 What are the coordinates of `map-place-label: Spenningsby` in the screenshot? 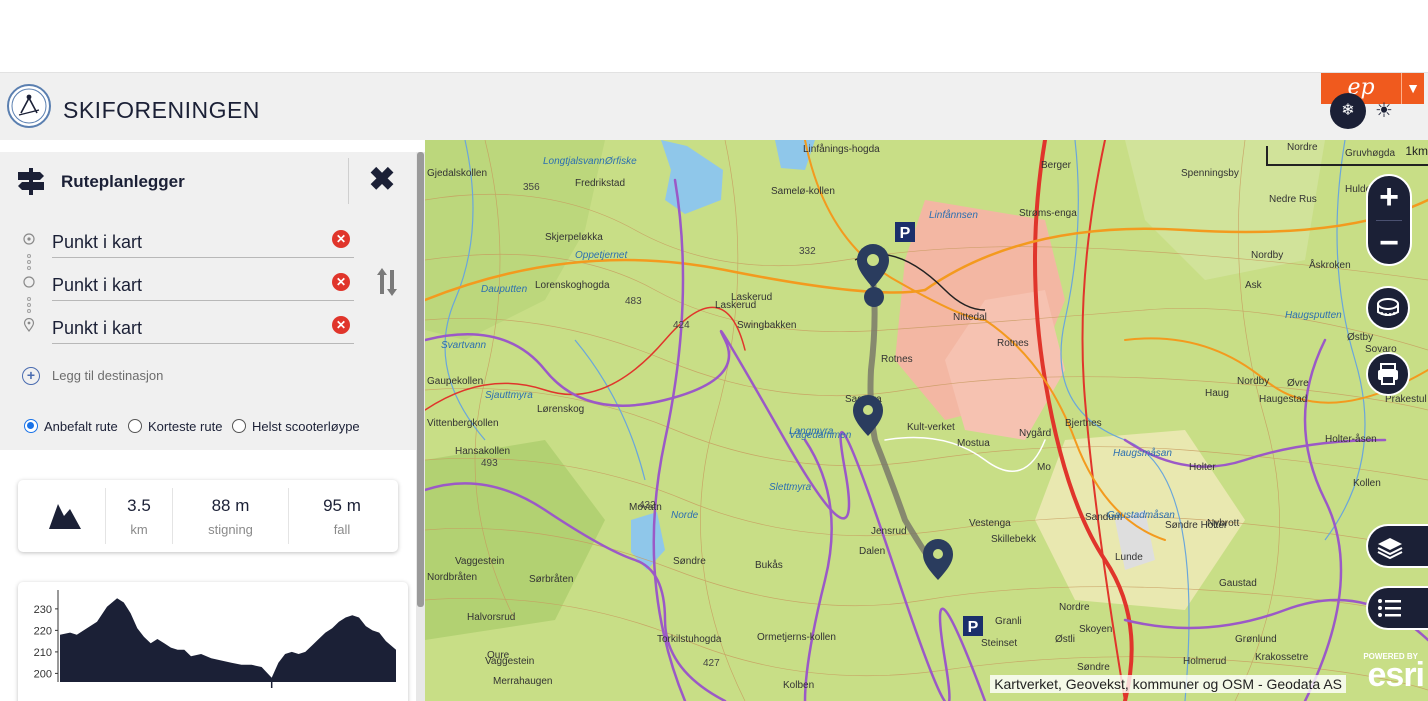 It's located at (1210, 173).